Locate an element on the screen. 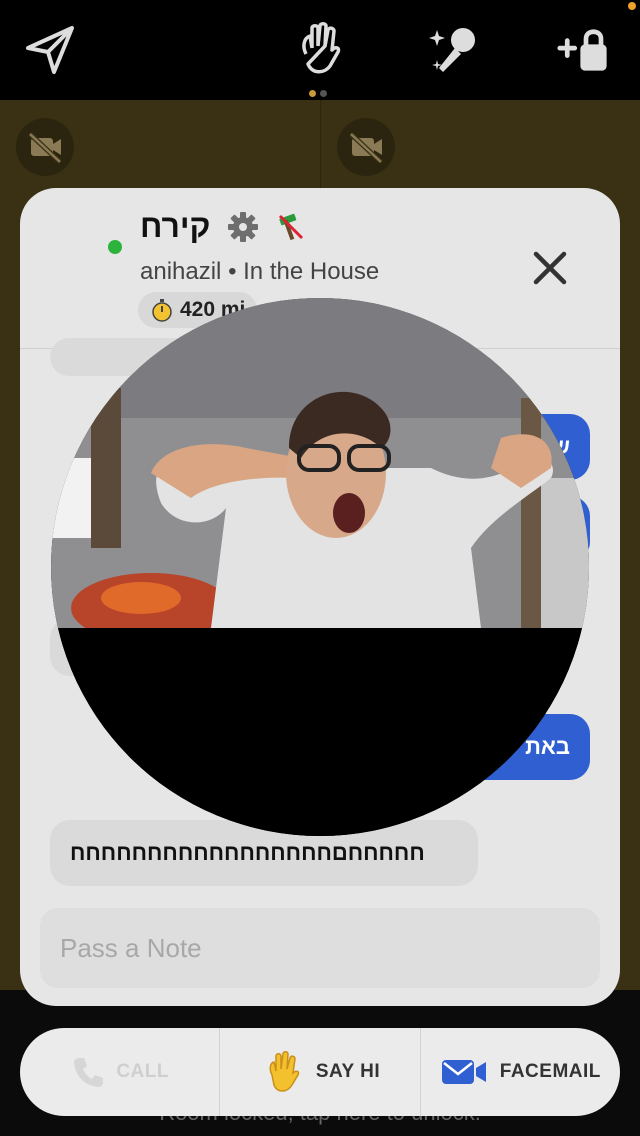 The height and width of the screenshot is (1136, 640). facemail-label: FACEMAIL is located at coordinates (550, 1071).